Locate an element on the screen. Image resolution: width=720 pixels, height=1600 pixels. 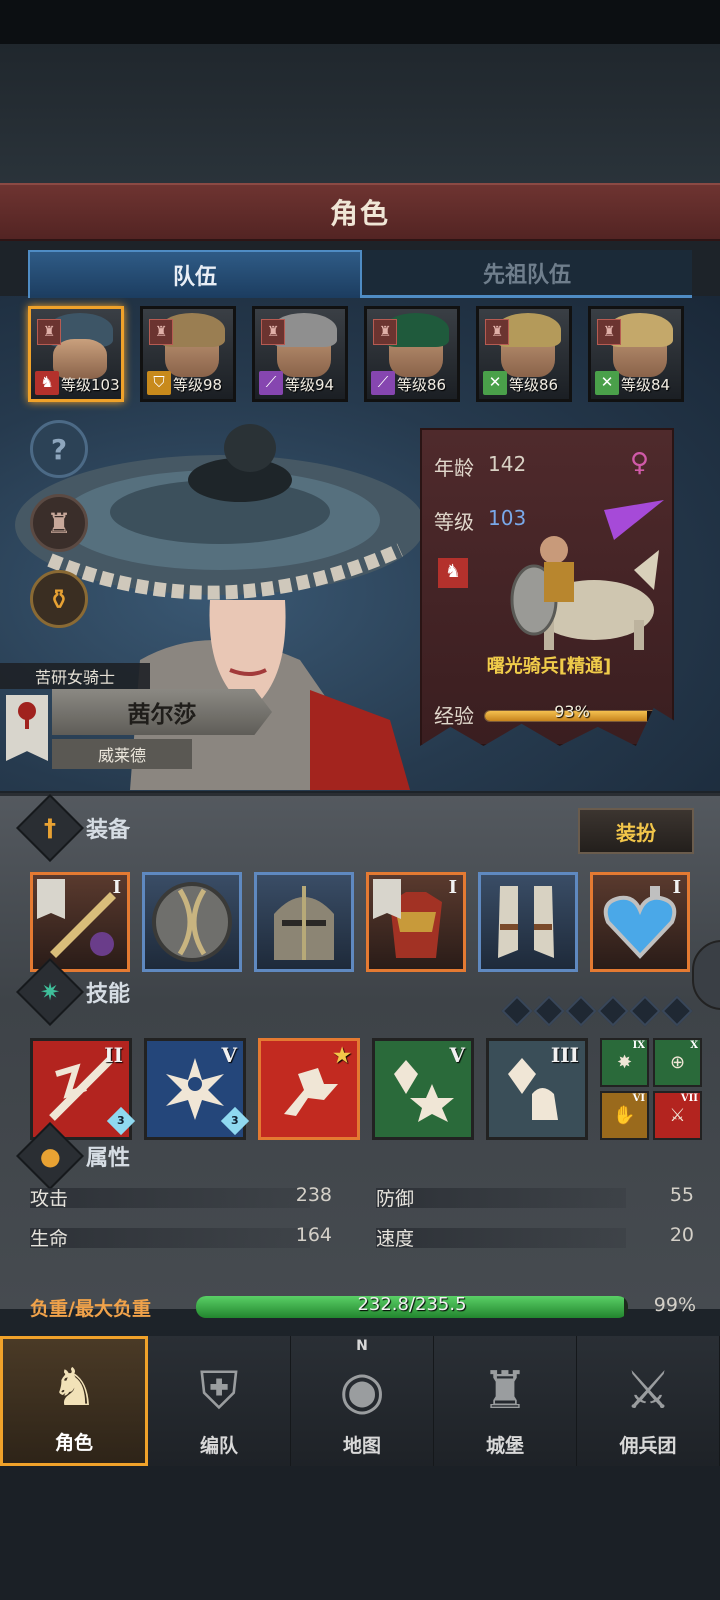
level-label: 等级 is located at coordinates (454, 522).